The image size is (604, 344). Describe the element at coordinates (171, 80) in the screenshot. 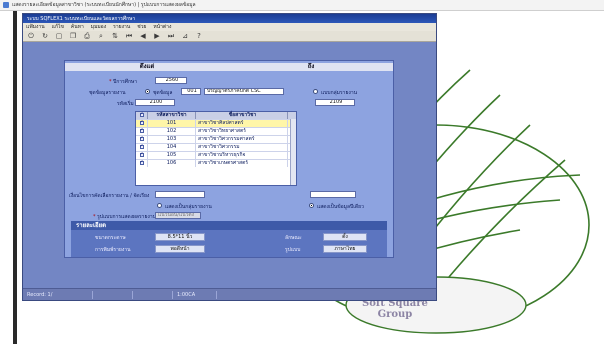

I see `year-field: 2560` at that location.